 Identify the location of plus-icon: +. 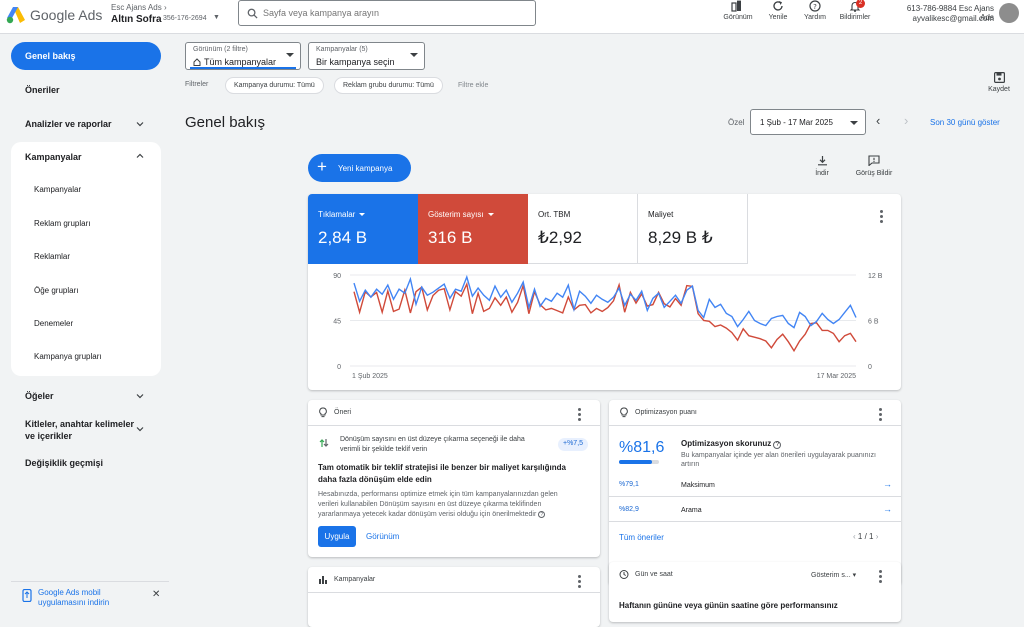
(322, 166).